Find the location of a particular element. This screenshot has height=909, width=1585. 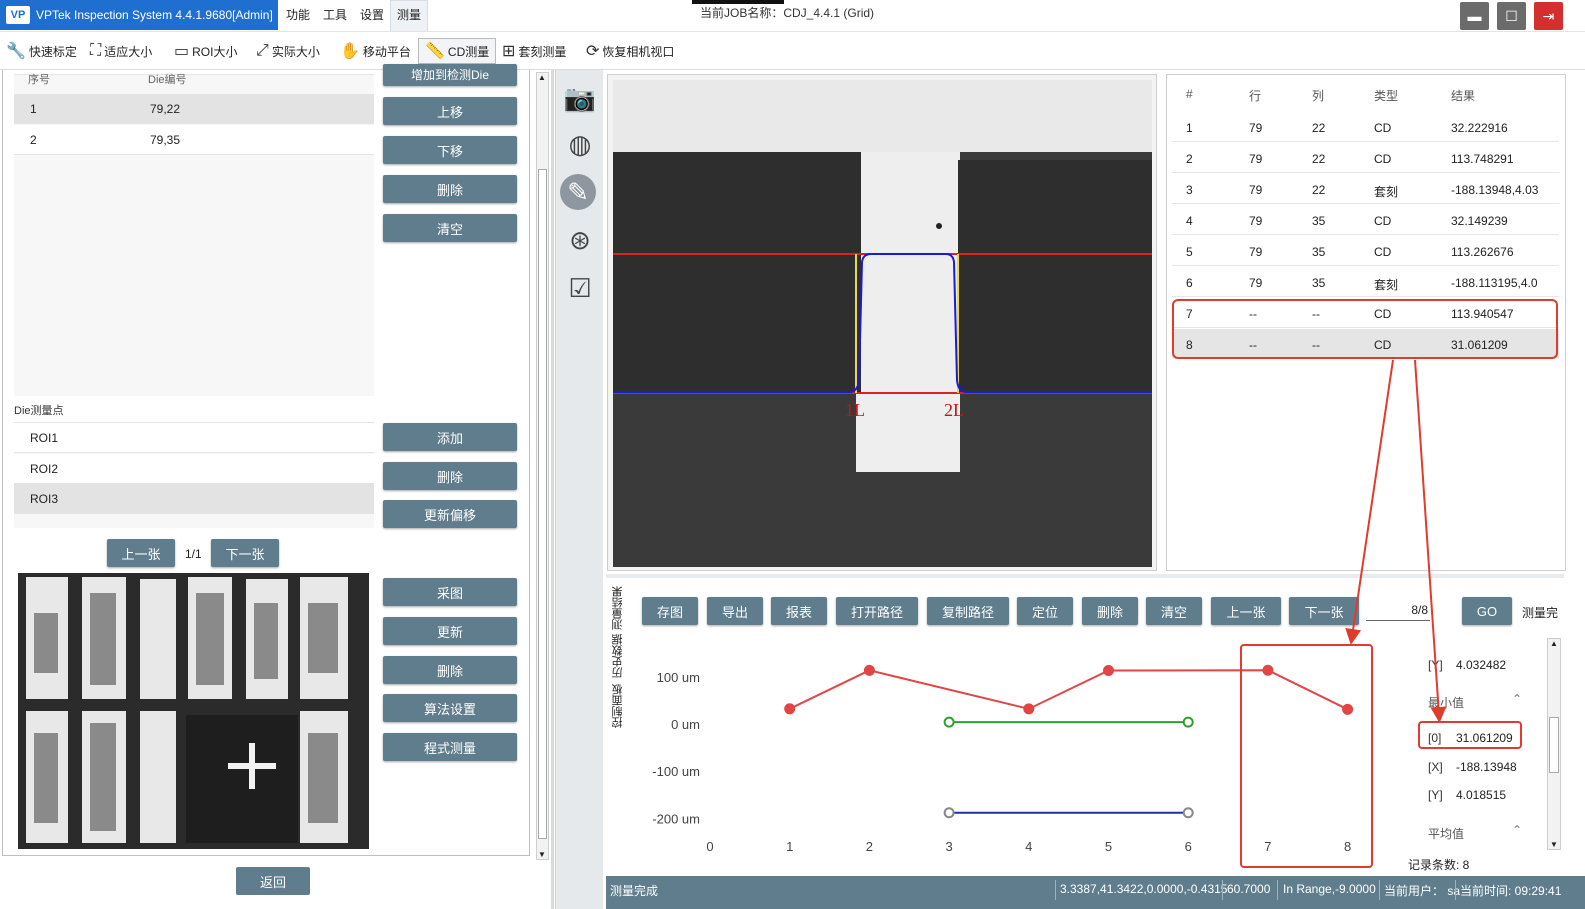

report-button: 报表 is located at coordinates (799, 611).